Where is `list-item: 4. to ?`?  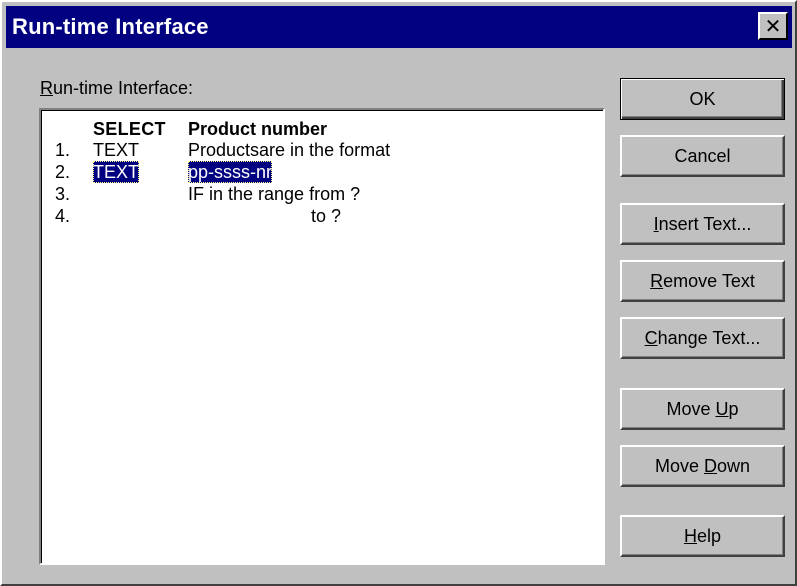
list-item: 4. to ? is located at coordinates (321, 216).